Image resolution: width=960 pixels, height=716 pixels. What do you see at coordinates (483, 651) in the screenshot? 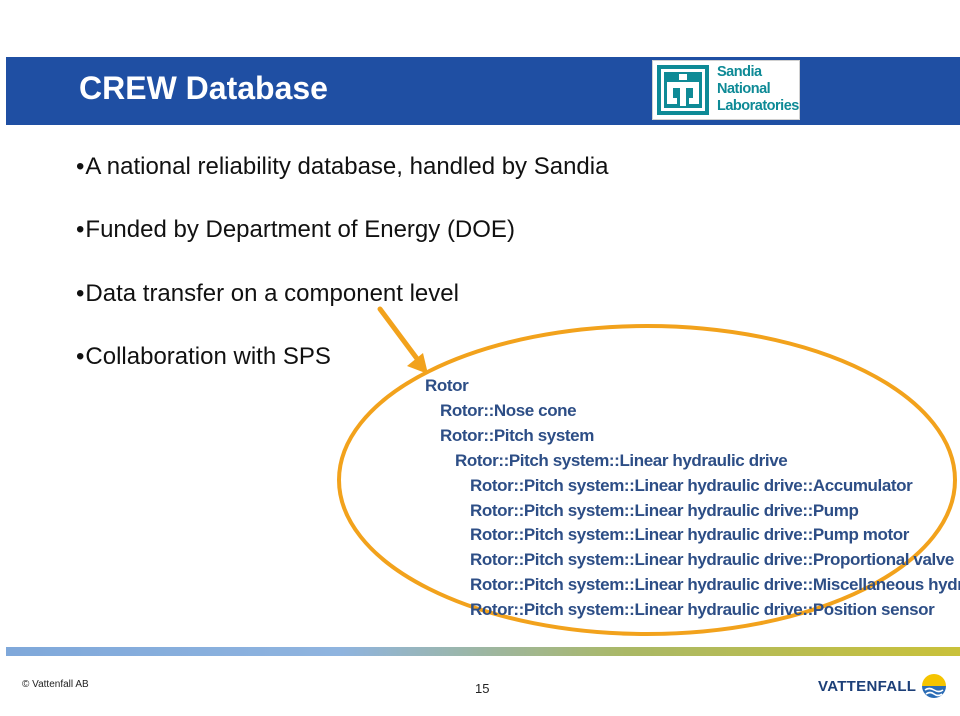
I see `footer-band` at bounding box center [483, 651].